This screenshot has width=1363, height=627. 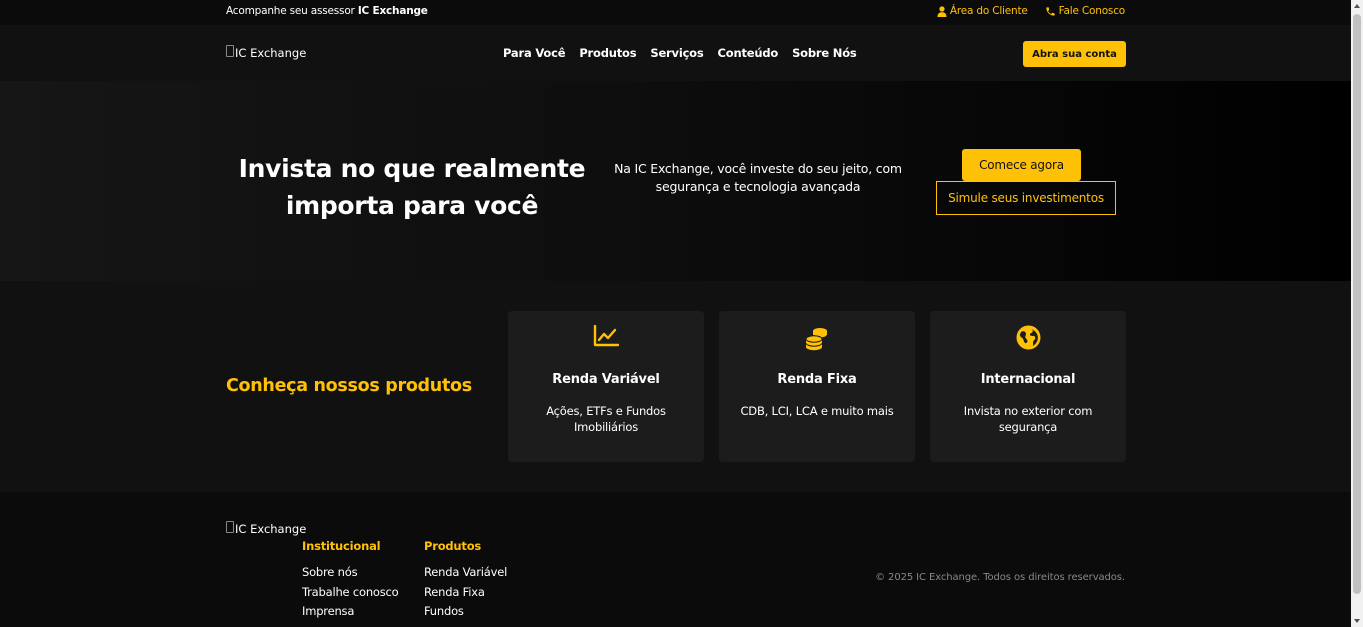 What do you see at coordinates (1357, 304) in the screenshot?
I see `scrollbar-thumb` at bounding box center [1357, 304].